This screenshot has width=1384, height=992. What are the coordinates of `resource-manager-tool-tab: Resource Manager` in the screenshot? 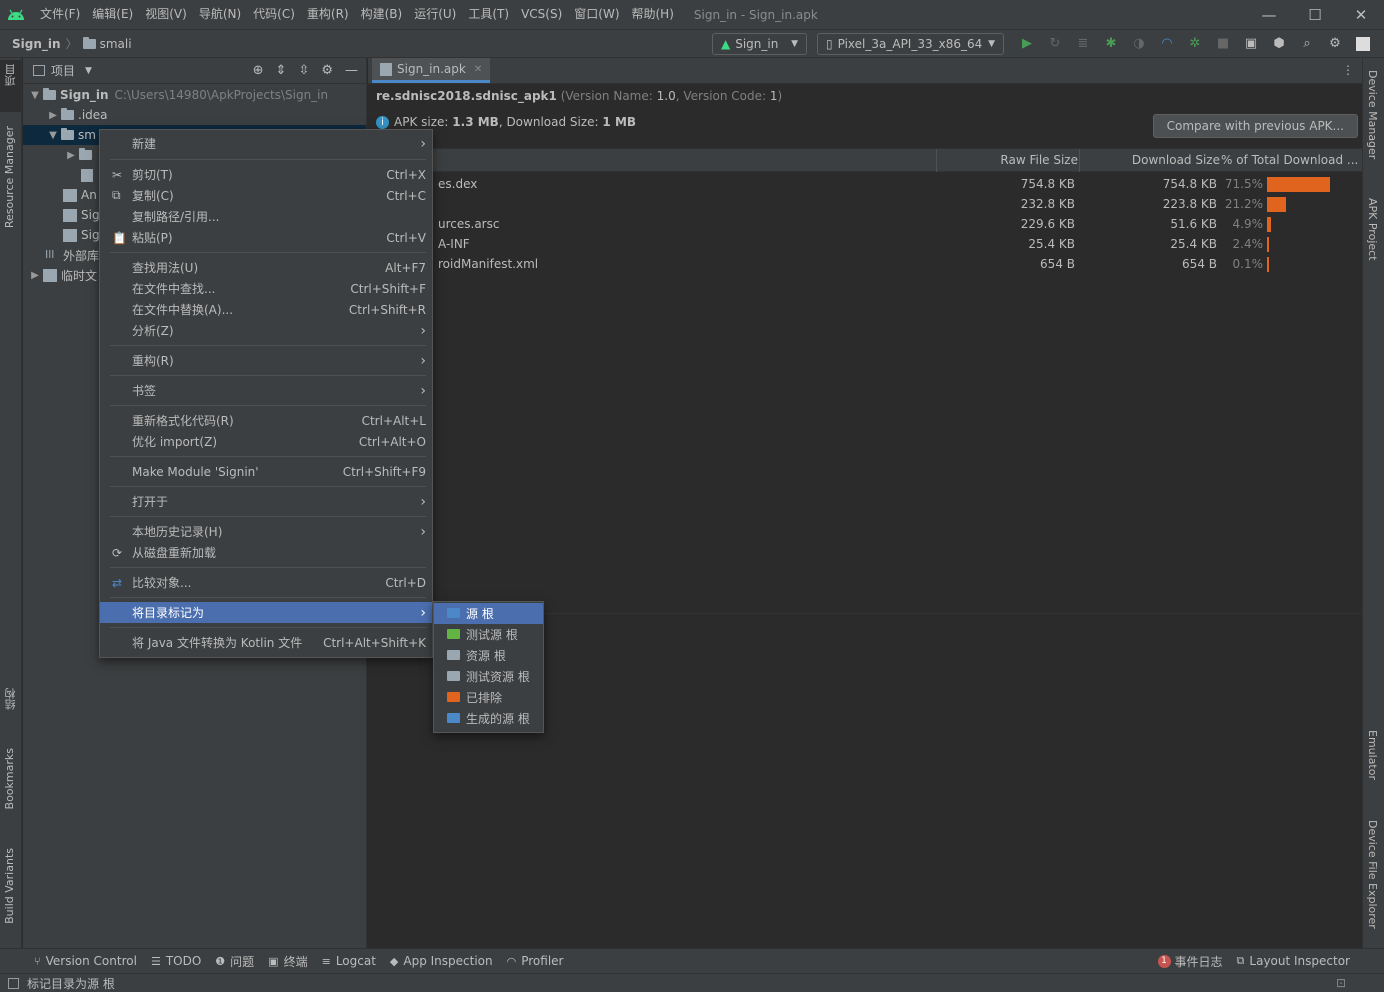 It's located at (9, 177).